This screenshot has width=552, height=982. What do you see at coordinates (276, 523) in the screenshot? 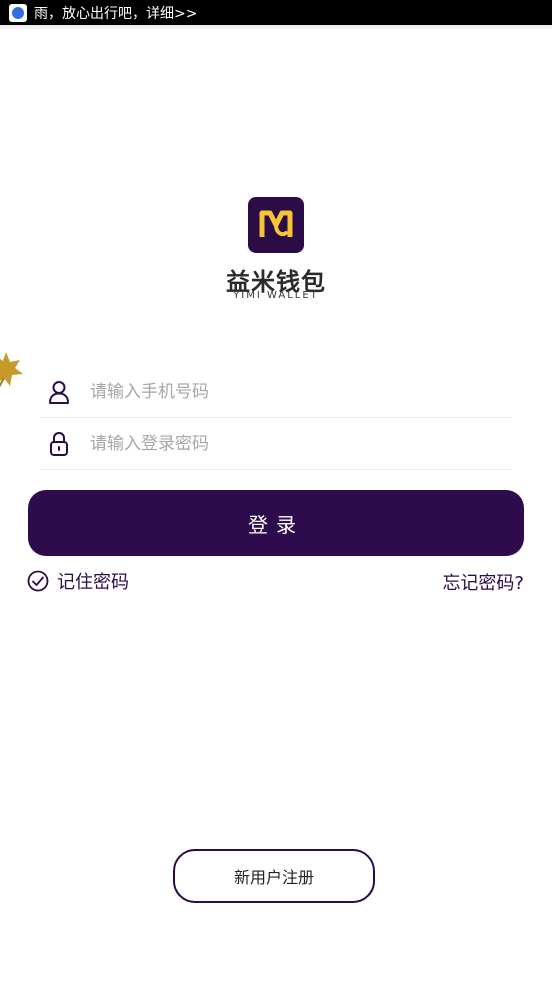
I see `login-button: 登录` at bounding box center [276, 523].